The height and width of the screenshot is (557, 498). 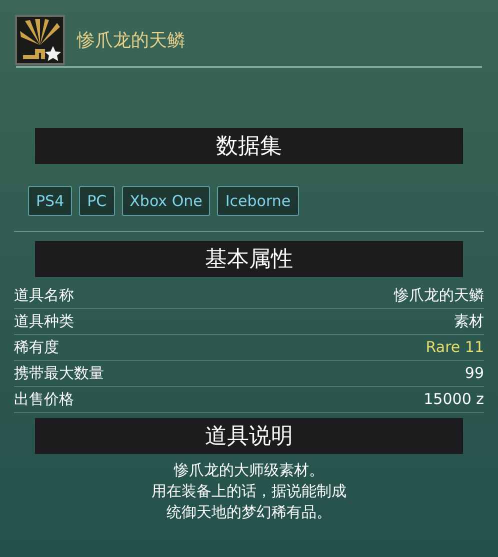 I want to click on attribute-value: Rare 11, so click(x=455, y=347).